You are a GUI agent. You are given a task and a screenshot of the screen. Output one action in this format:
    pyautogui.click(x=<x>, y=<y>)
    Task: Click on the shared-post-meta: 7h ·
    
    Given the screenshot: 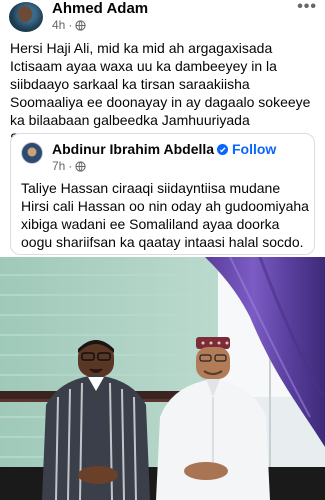 What is the action you would take?
    pyautogui.click(x=69, y=166)
    